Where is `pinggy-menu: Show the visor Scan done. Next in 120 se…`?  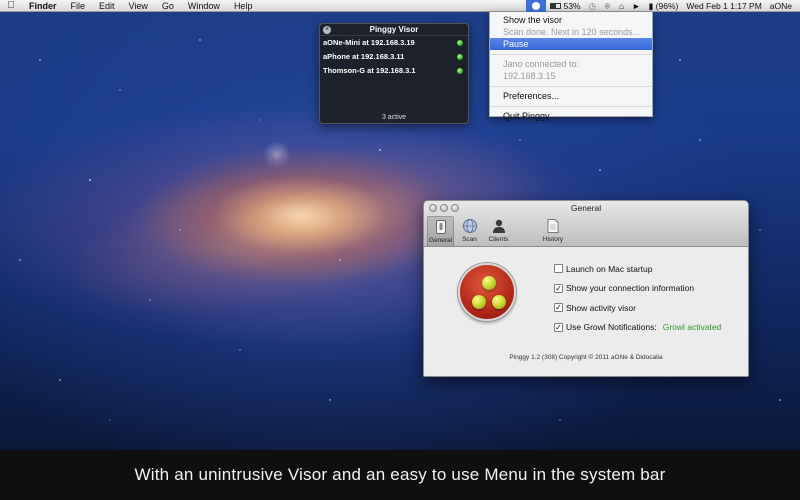
pinggy-menu: Show the visor Scan done. Next in 120 se… is located at coordinates (571, 66).